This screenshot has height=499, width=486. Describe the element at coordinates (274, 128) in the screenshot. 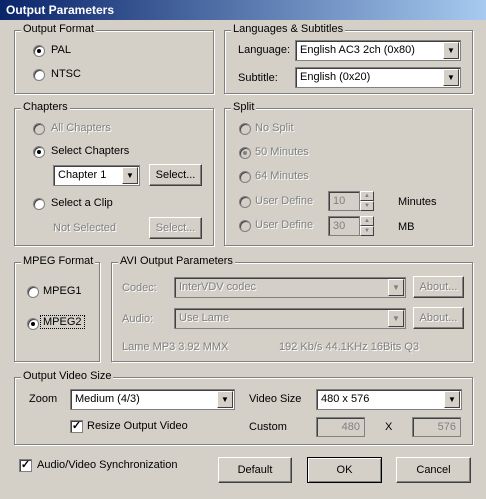

I see `no-split-label: No Split` at that location.